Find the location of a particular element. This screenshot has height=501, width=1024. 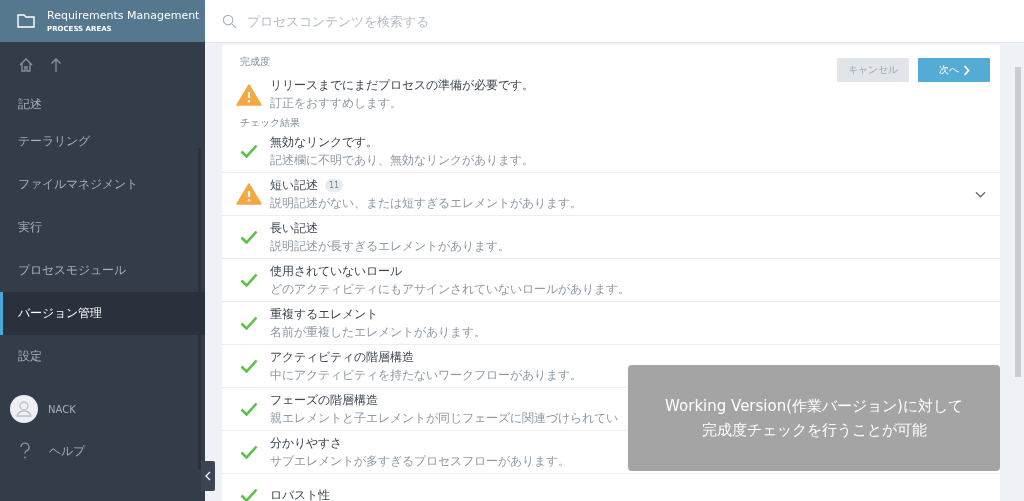

project-title: Requirements Management is located at coordinates (123, 15).